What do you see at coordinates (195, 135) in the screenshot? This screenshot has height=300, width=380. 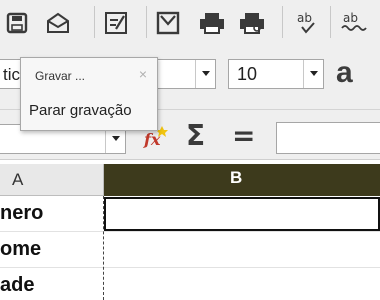 I see `sum-icon: Σ` at bounding box center [195, 135].